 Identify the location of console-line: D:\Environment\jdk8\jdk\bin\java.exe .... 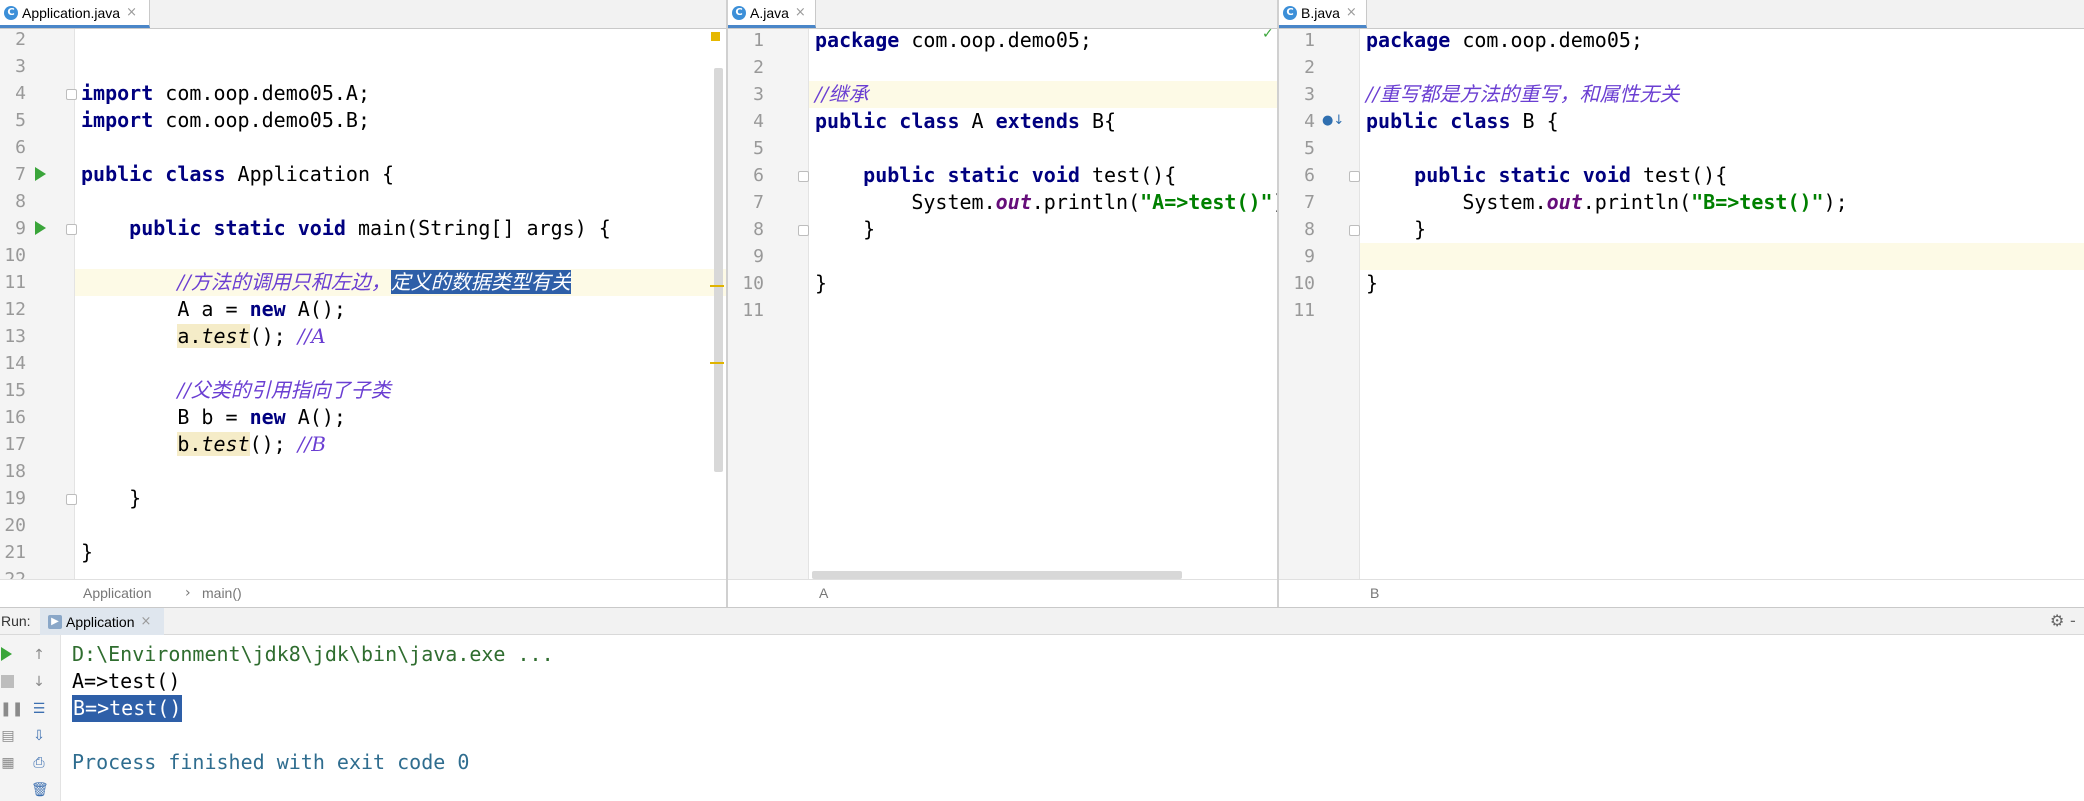
(313, 654).